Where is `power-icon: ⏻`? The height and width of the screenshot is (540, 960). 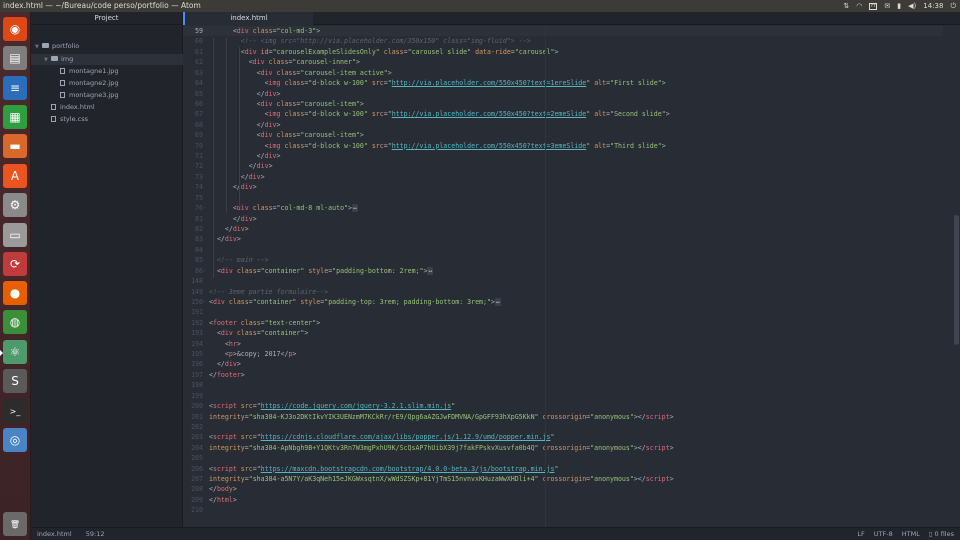 power-icon: ⏻ is located at coordinates (953, 6).